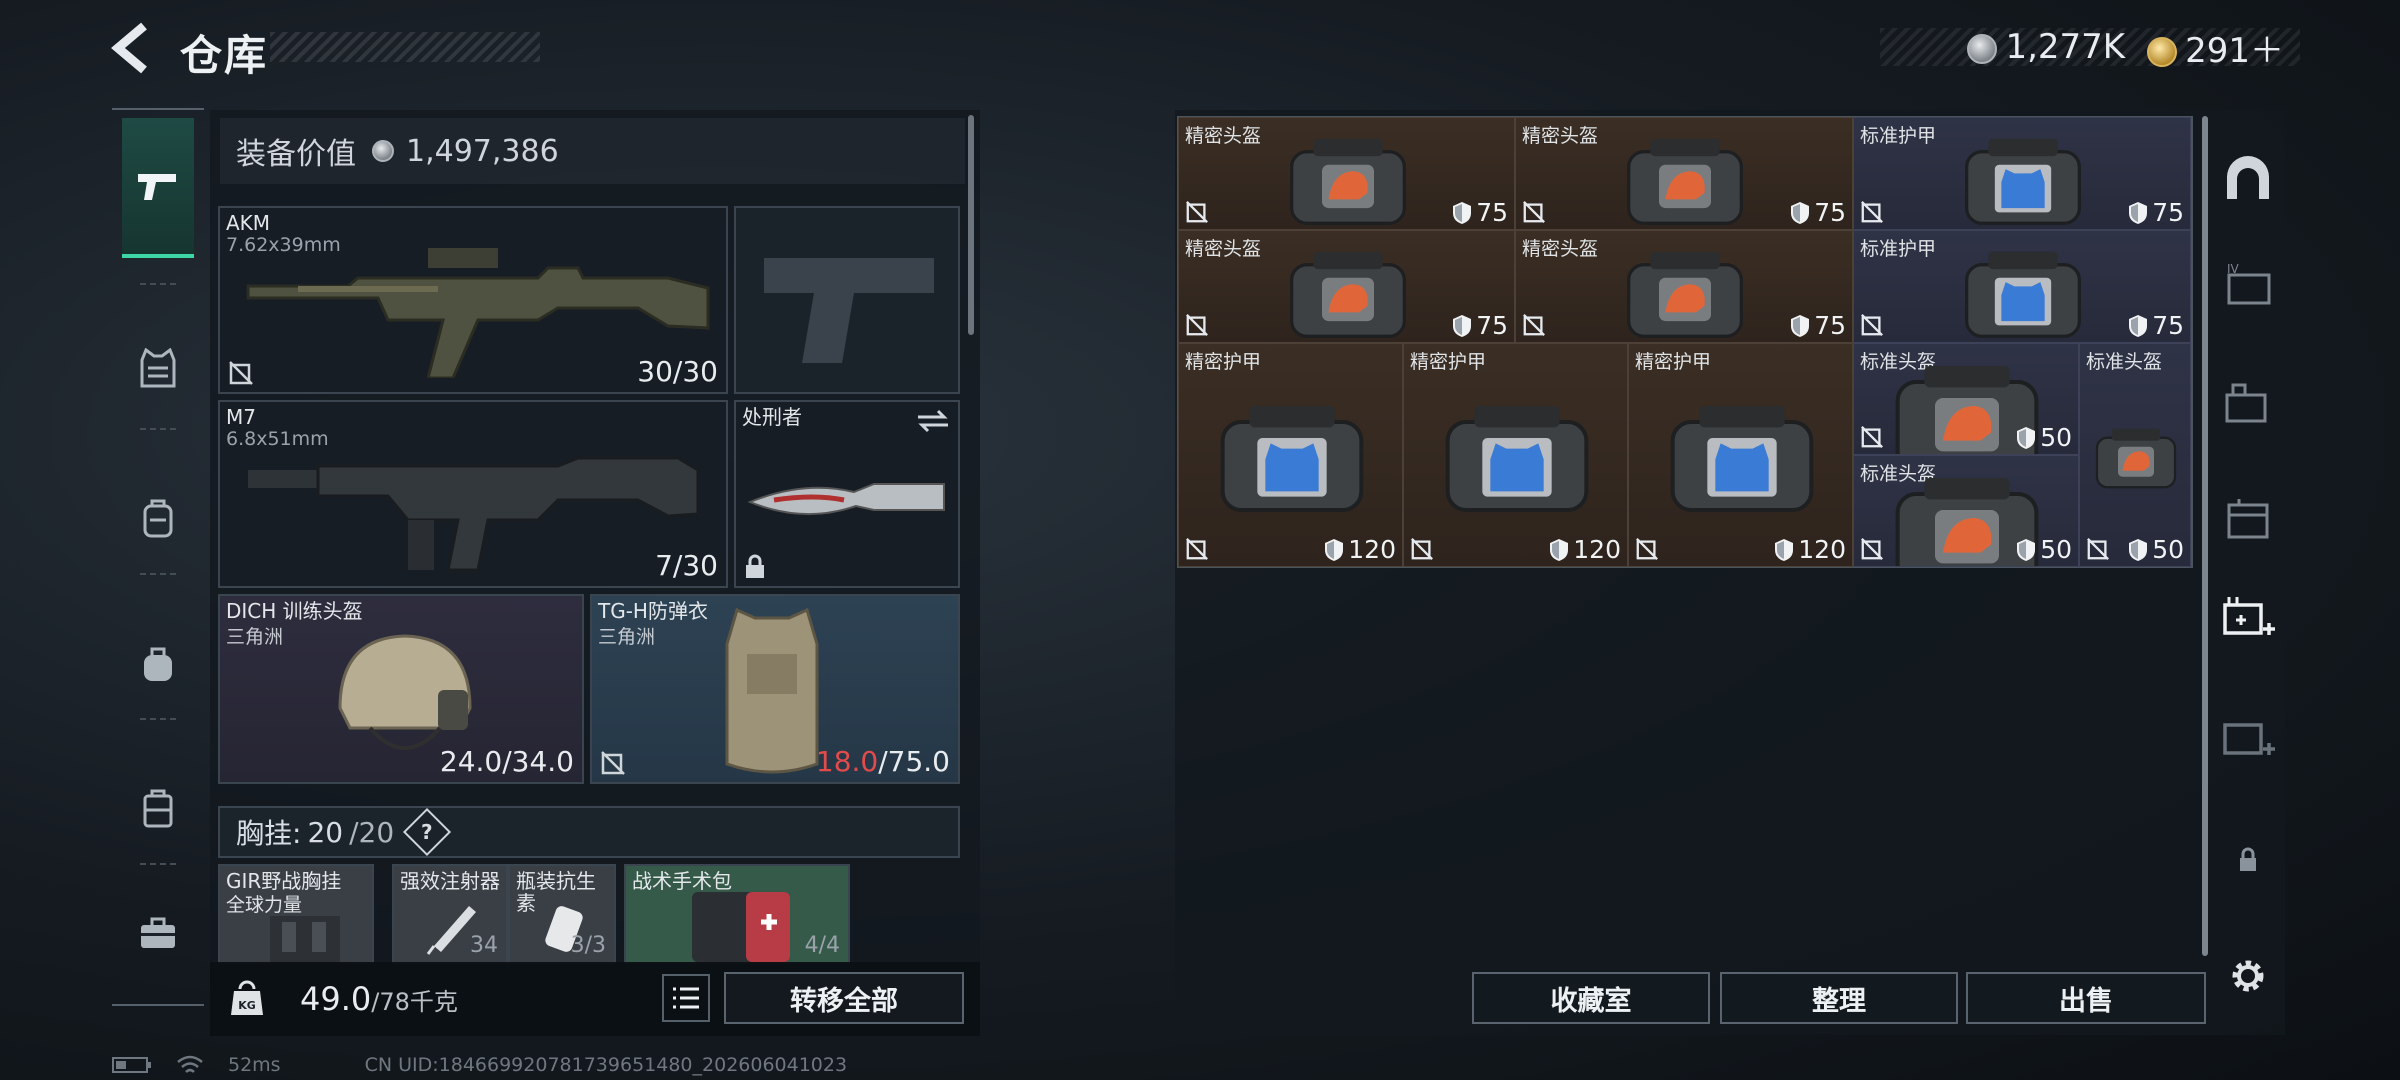  I want to click on storage-item-durability: 120, so click(1585, 549).